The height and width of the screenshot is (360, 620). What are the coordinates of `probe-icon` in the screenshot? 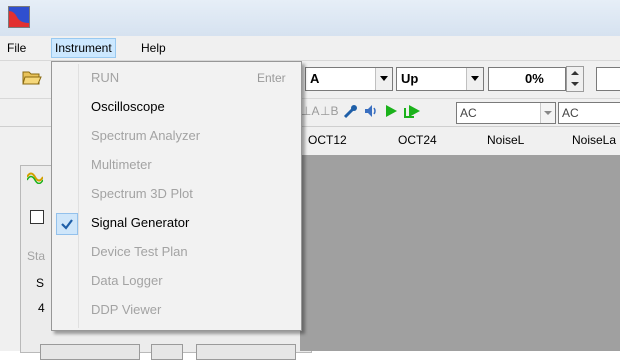 It's located at (351, 111).